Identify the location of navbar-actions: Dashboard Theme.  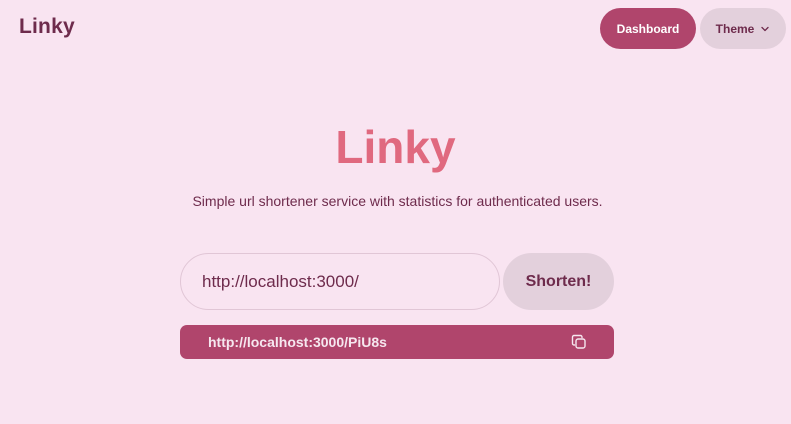
(693, 28).